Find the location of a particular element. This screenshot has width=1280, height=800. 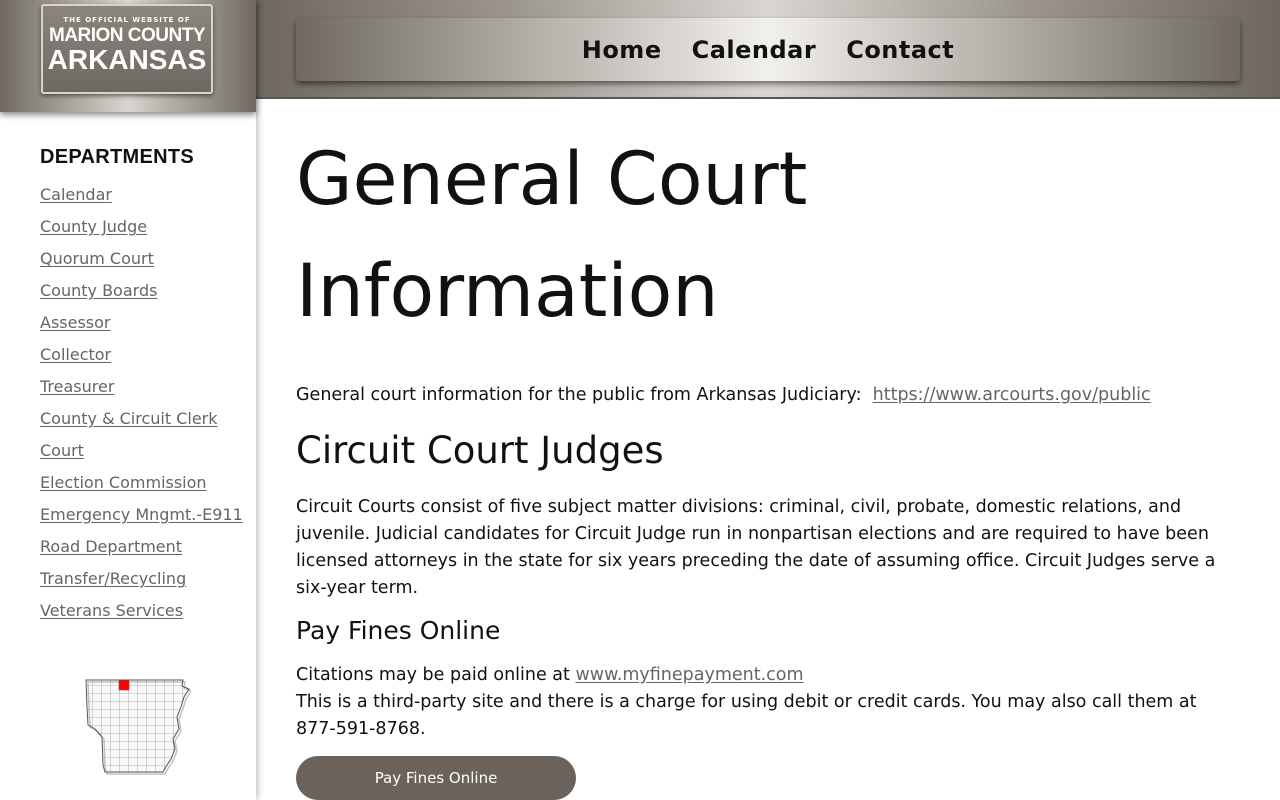

sidebar-link-treasurer: Treasurer is located at coordinates (77, 386).